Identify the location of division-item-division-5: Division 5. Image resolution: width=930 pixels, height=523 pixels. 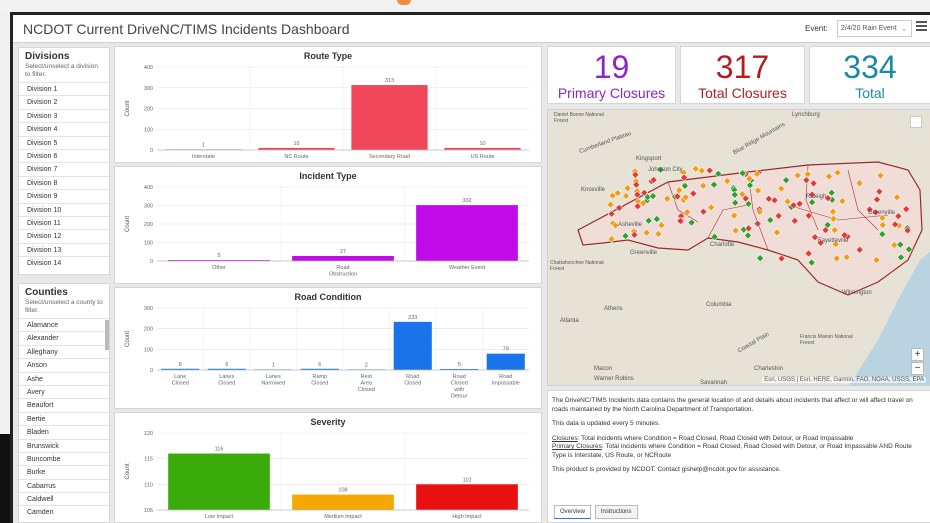
(64, 142).